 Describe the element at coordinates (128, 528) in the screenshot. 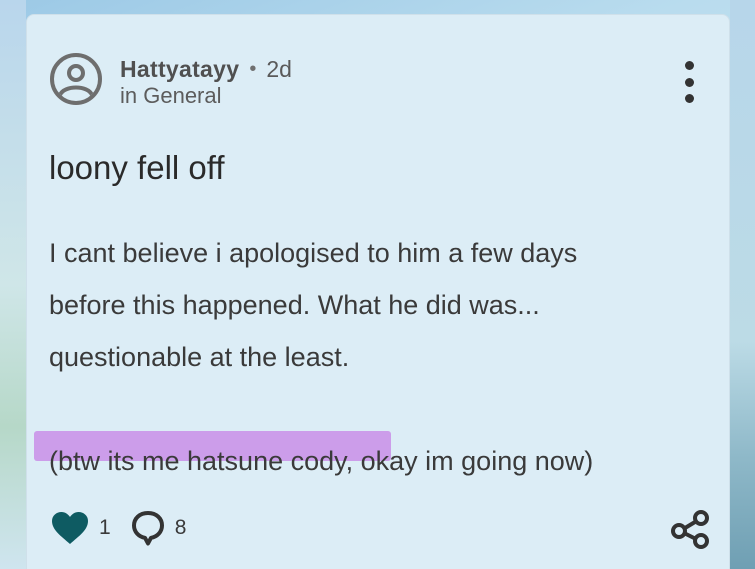

I see `post-actions: 1 8` at that location.